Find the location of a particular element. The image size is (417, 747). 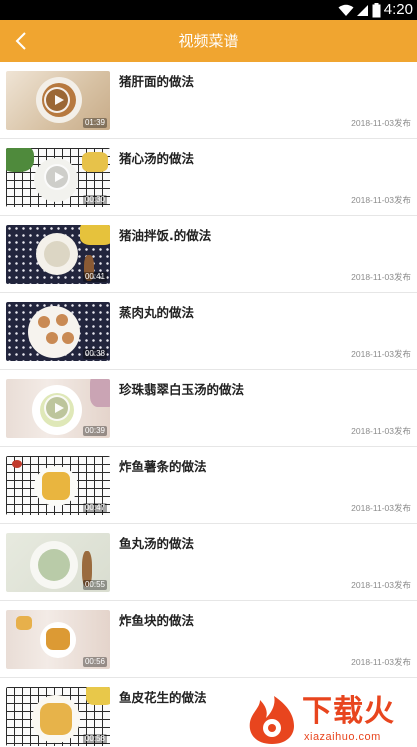

video-duration: 00:41 is located at coordinates (94, 277).